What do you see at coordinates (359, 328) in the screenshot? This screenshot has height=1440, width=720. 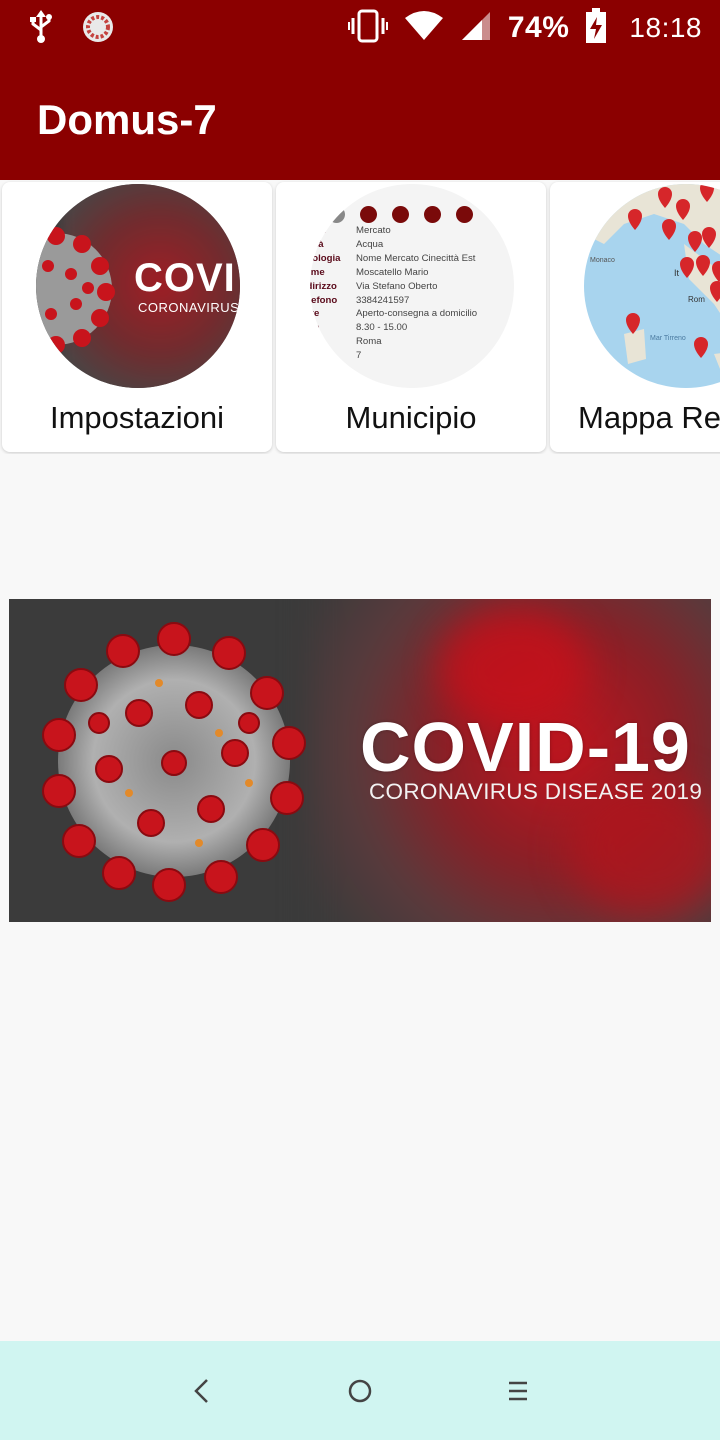 I see `info-row: rario8.30 - 15.00` at bounding box center [359, 328].